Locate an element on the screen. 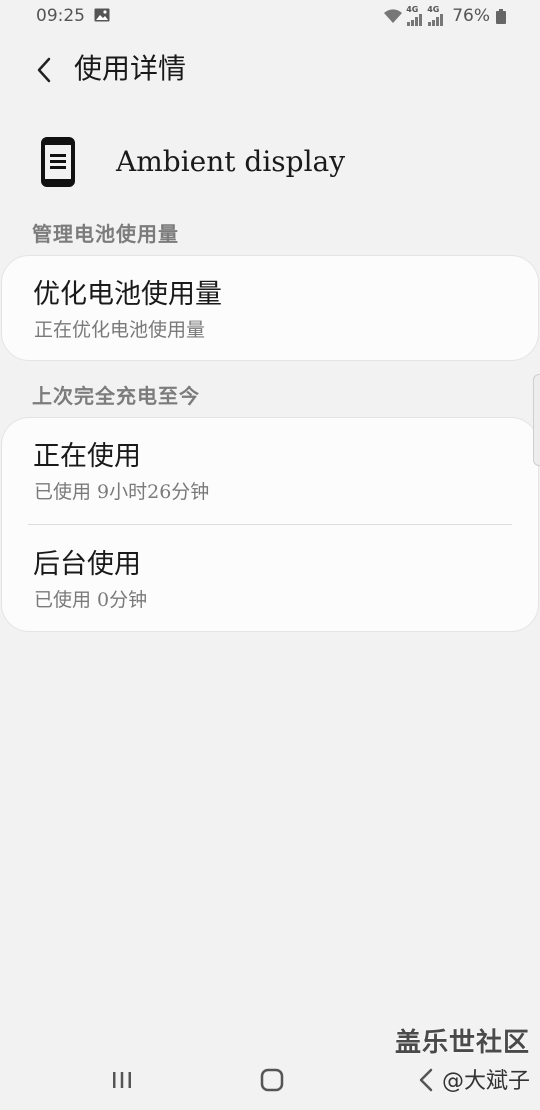 This screenshot has height=1110, width=540. phone-screen-icon is located at coordinates (58, 162).